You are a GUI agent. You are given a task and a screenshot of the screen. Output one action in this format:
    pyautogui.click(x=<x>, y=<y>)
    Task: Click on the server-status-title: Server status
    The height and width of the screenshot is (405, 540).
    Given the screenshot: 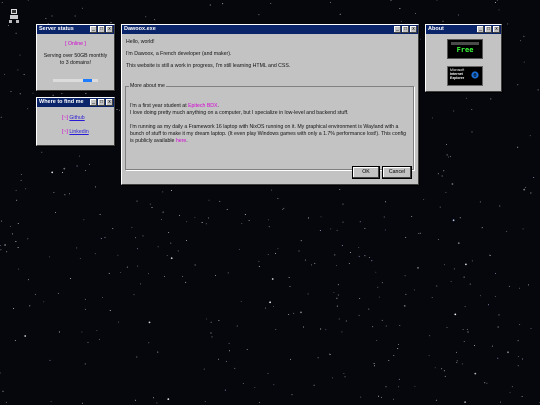 What is the action you would take?
    pyautogui.click(x=56, y=29)
    